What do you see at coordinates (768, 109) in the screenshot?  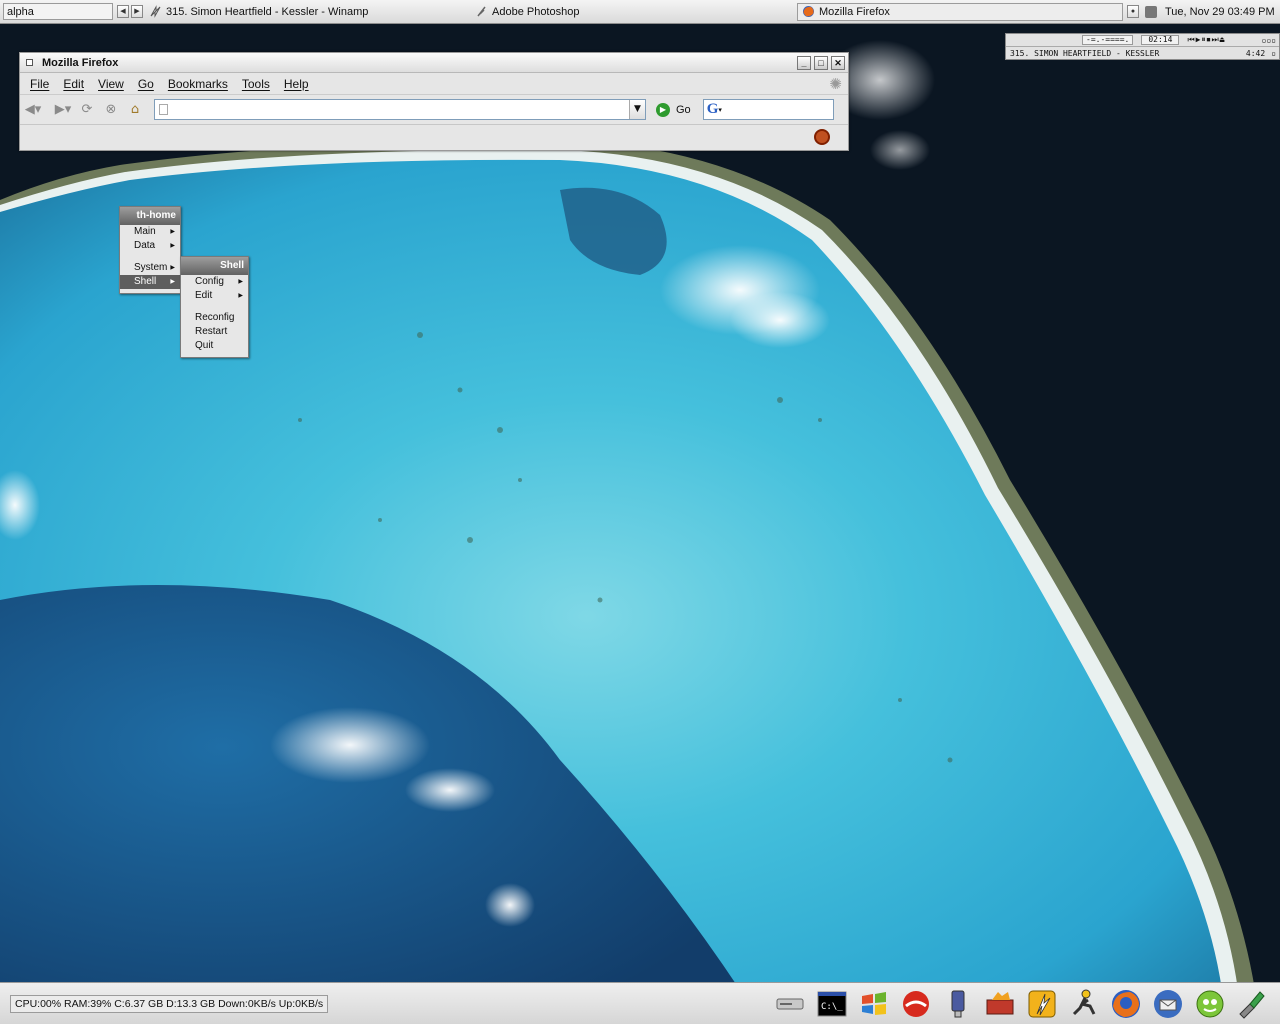 I see `search-bar: G ▾` at bounding box center [768, 109].